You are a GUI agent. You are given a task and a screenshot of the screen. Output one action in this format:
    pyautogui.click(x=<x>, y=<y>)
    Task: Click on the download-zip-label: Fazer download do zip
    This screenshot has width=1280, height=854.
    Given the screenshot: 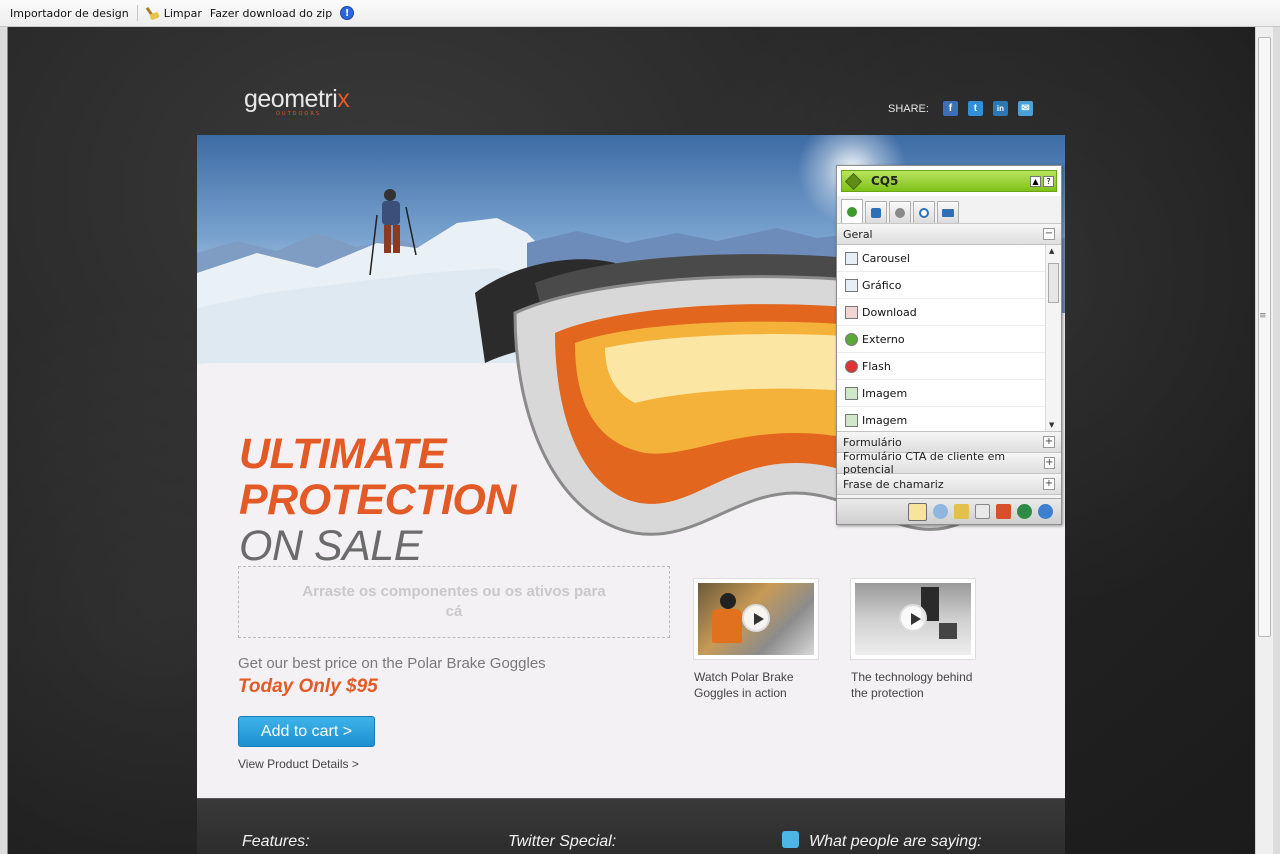 What is the action you would take?
    pyautogui.click(x=271, y=13)
    